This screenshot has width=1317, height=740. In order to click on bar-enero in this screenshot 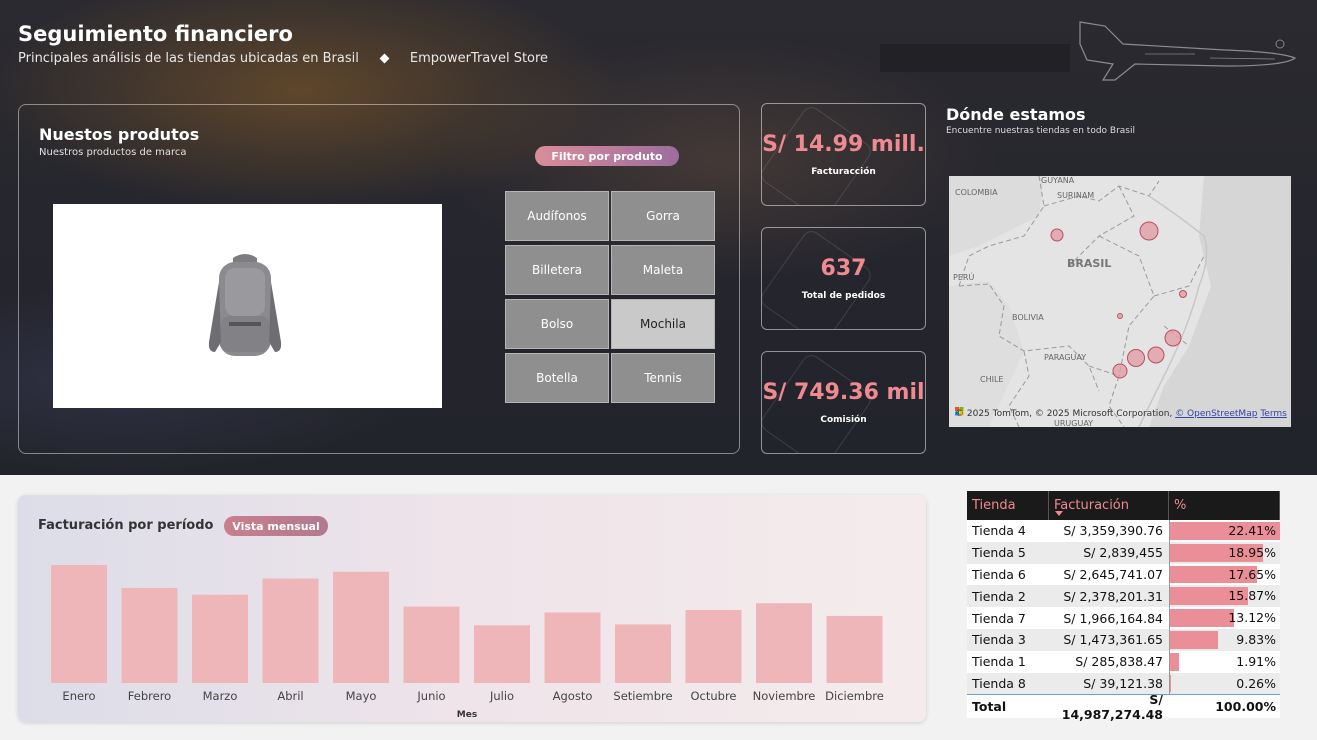, I will do `click(79, 624)`.